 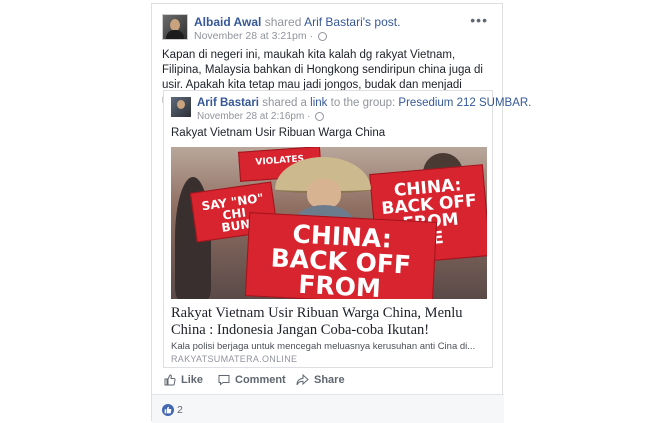 What do you see at coordinates (318, 103) in the screenshot?
I see `shared-link-word: link` at bounding box center [318, 103].